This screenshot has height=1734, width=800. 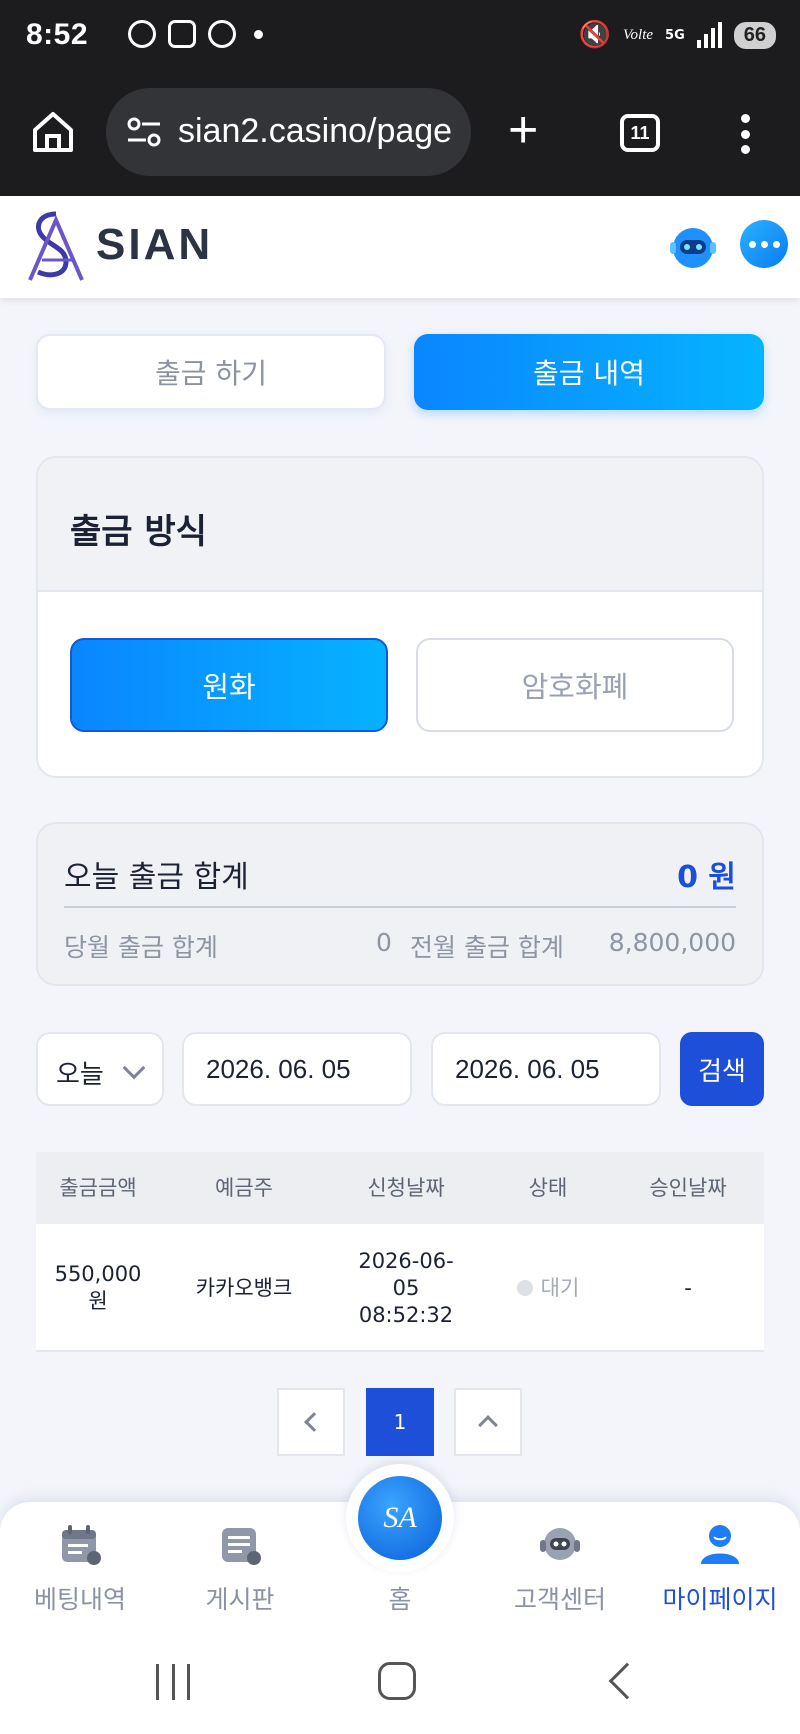 I want to click on home-logo-icon: SA, so click(x=400, y=1518).